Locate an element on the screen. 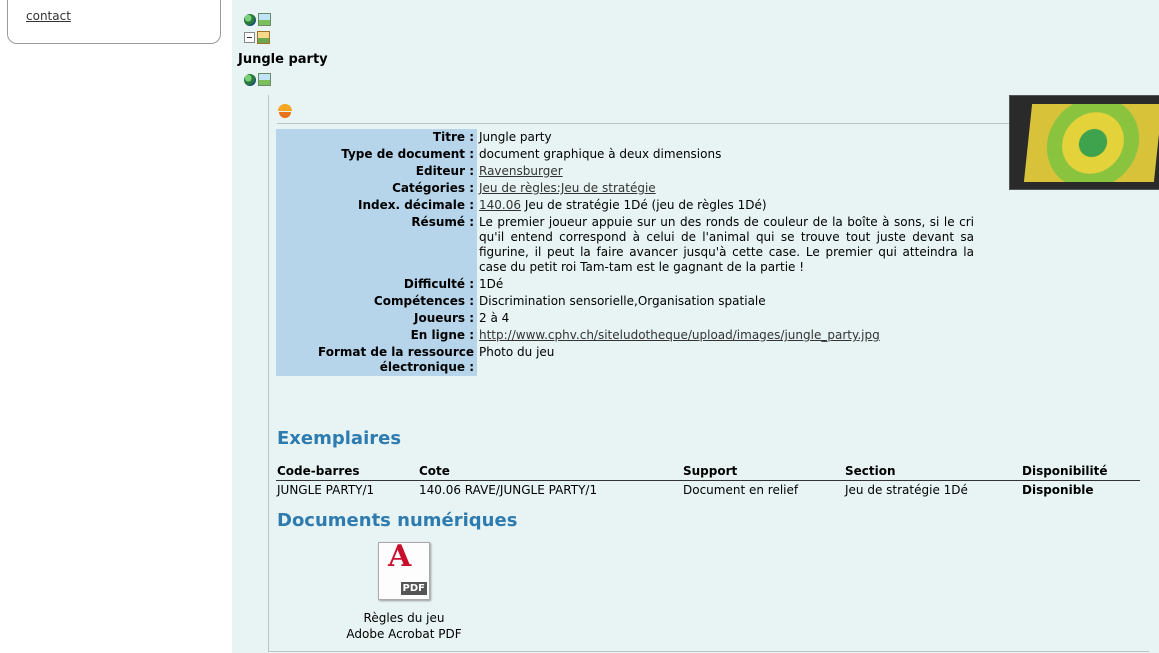 The image size is (1159, 653). field-label: Résumé : is located at coordinates (376, 245).